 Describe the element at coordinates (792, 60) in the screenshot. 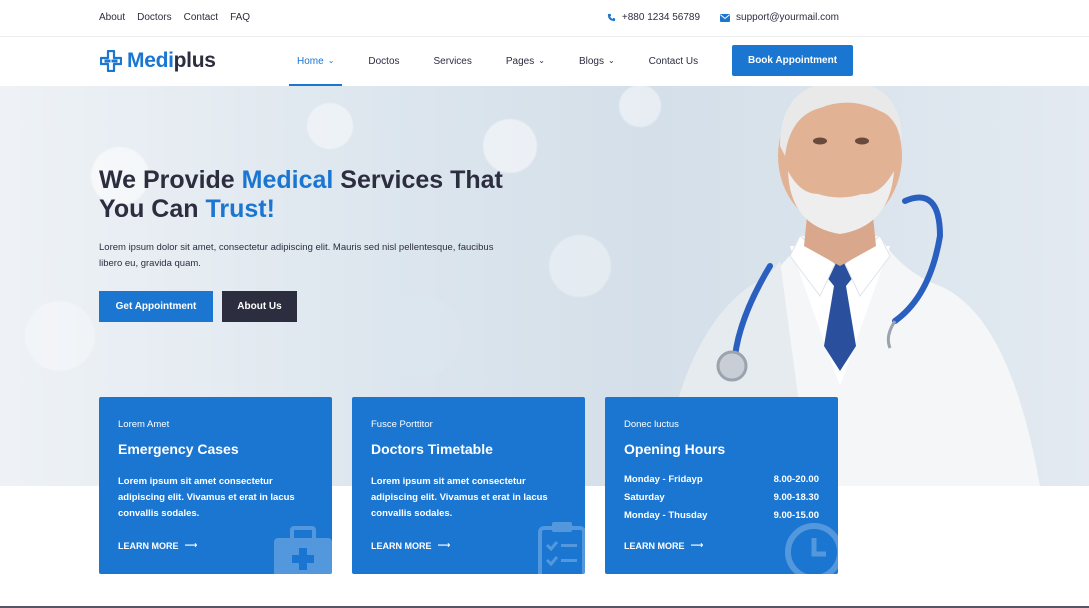

I see `book-appointment-button: Book Appointment` at that location.